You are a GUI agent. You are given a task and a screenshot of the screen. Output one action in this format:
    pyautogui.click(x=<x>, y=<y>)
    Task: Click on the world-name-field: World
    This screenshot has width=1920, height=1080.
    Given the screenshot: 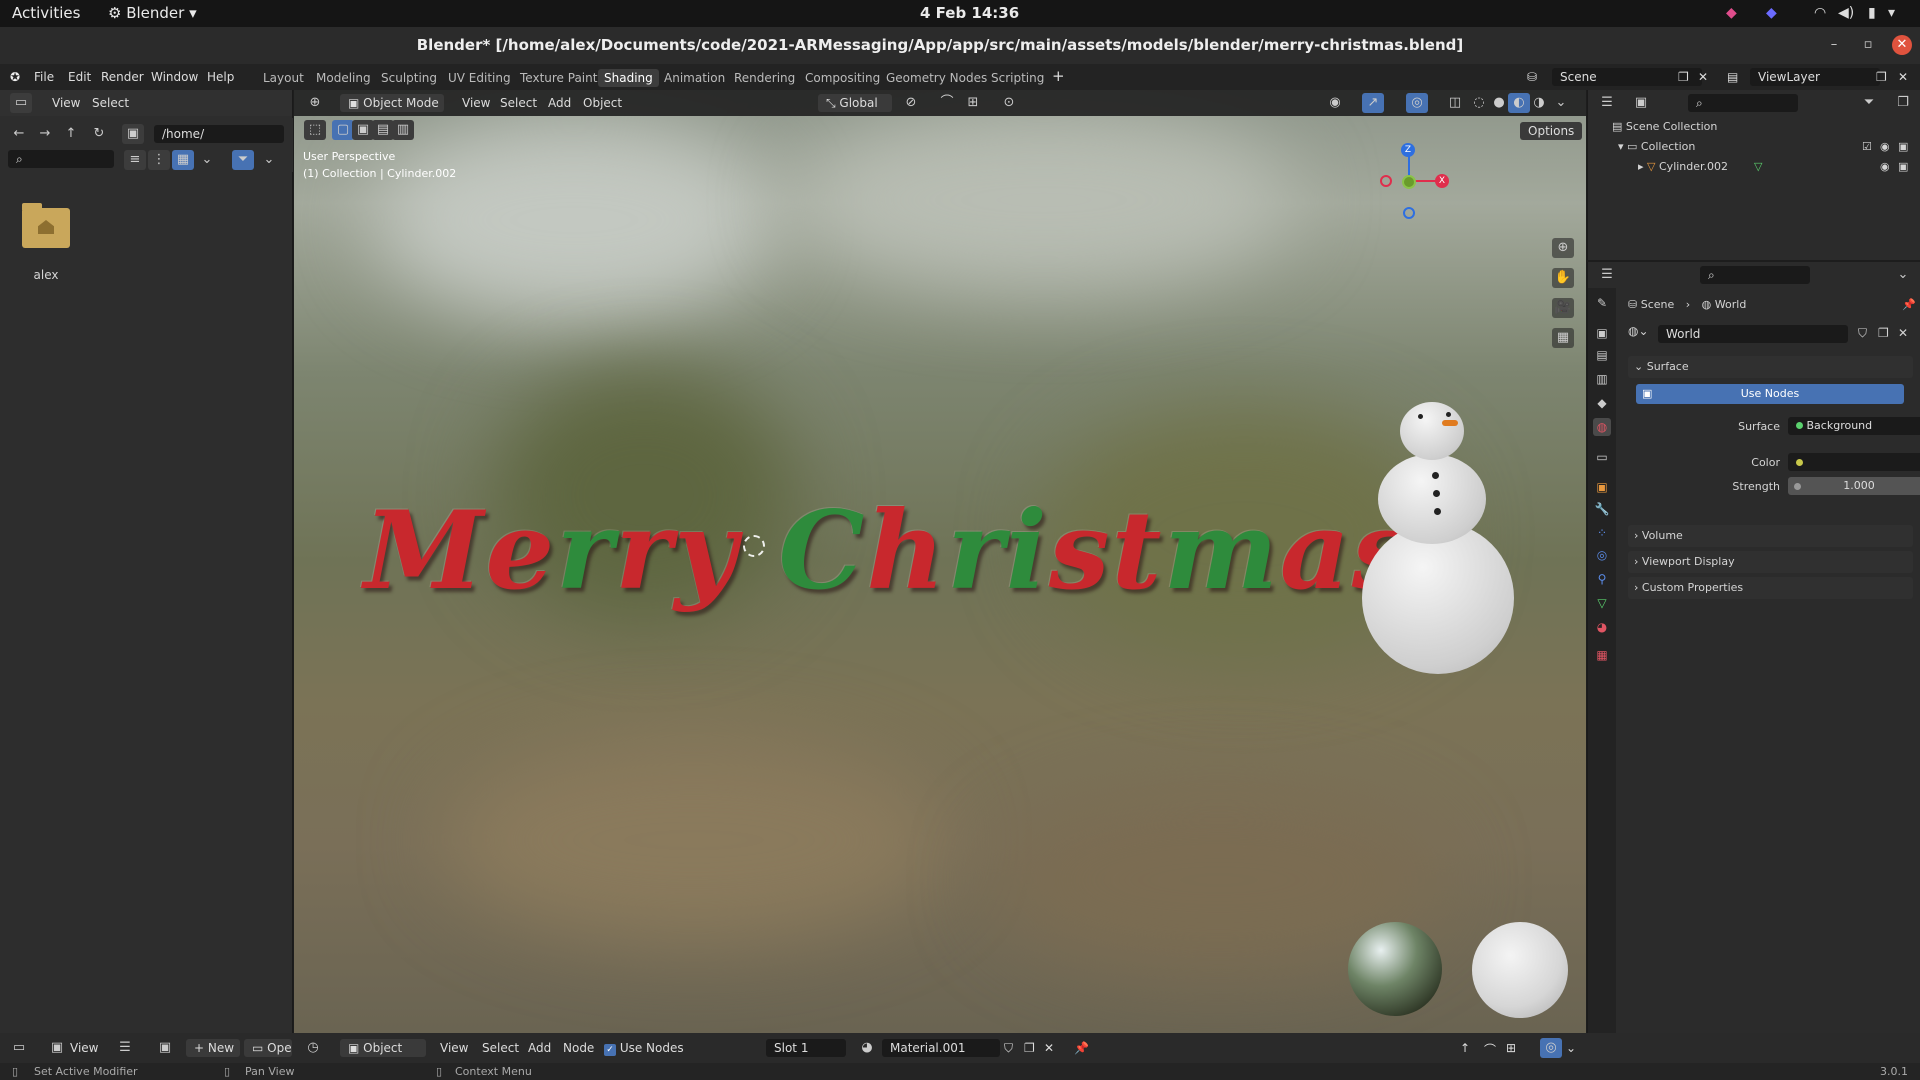 What is the action you would take?
    pyautogui.click(x=1753, y=334)
    